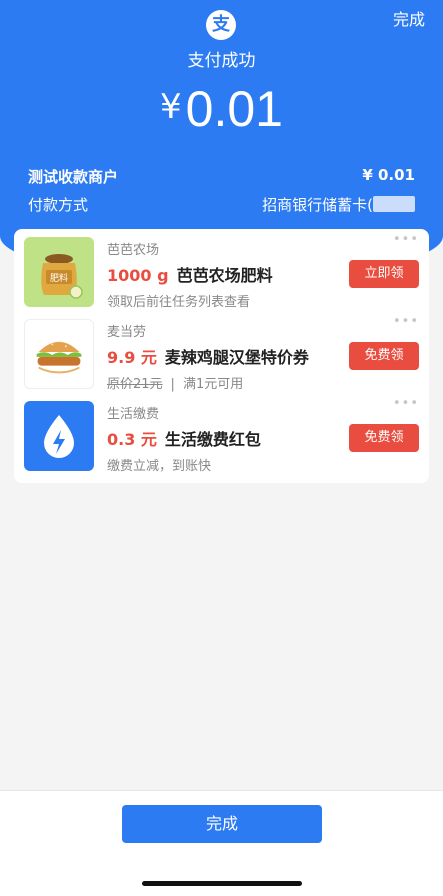 The width and height of the screenshot is (443, 896). What do you see at coordinates (73, 177) in the screenshot?
I see `merchant-label: 测试收款商户` at bounding box center [73, 177].